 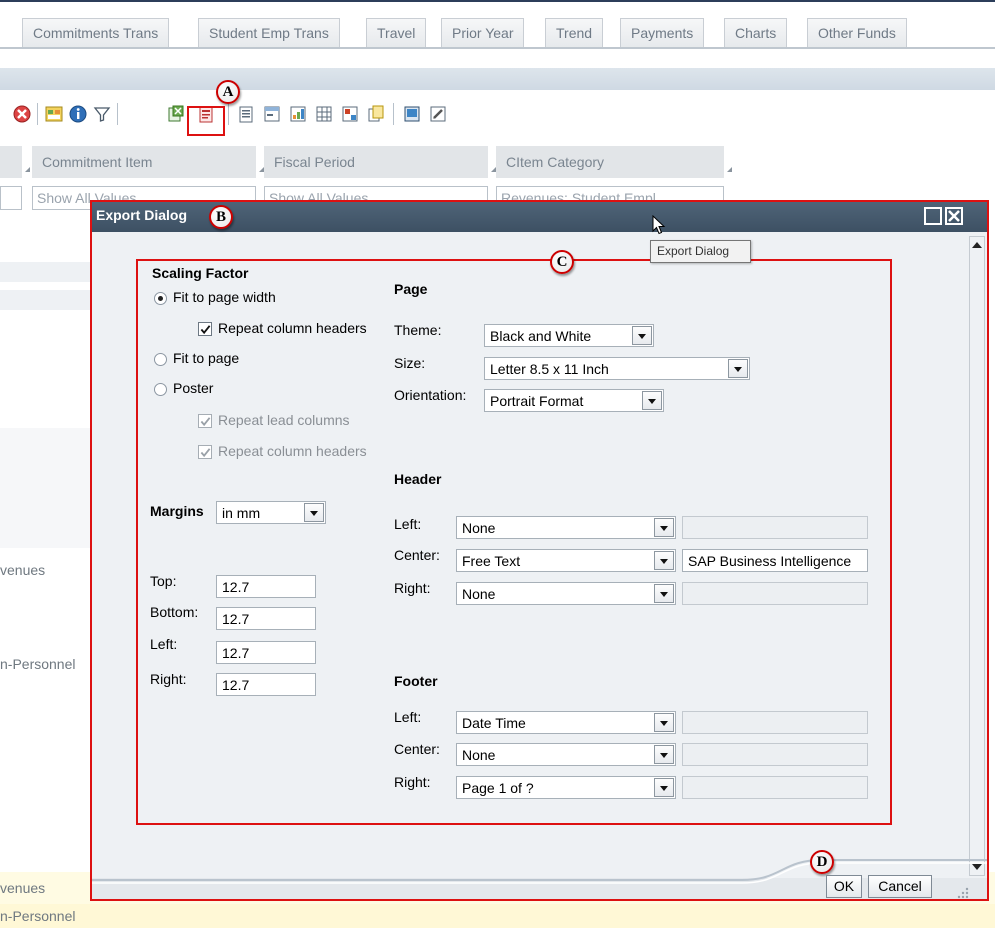 I want to click on fit-to-page-width-radio, so click(x=160, y=298).